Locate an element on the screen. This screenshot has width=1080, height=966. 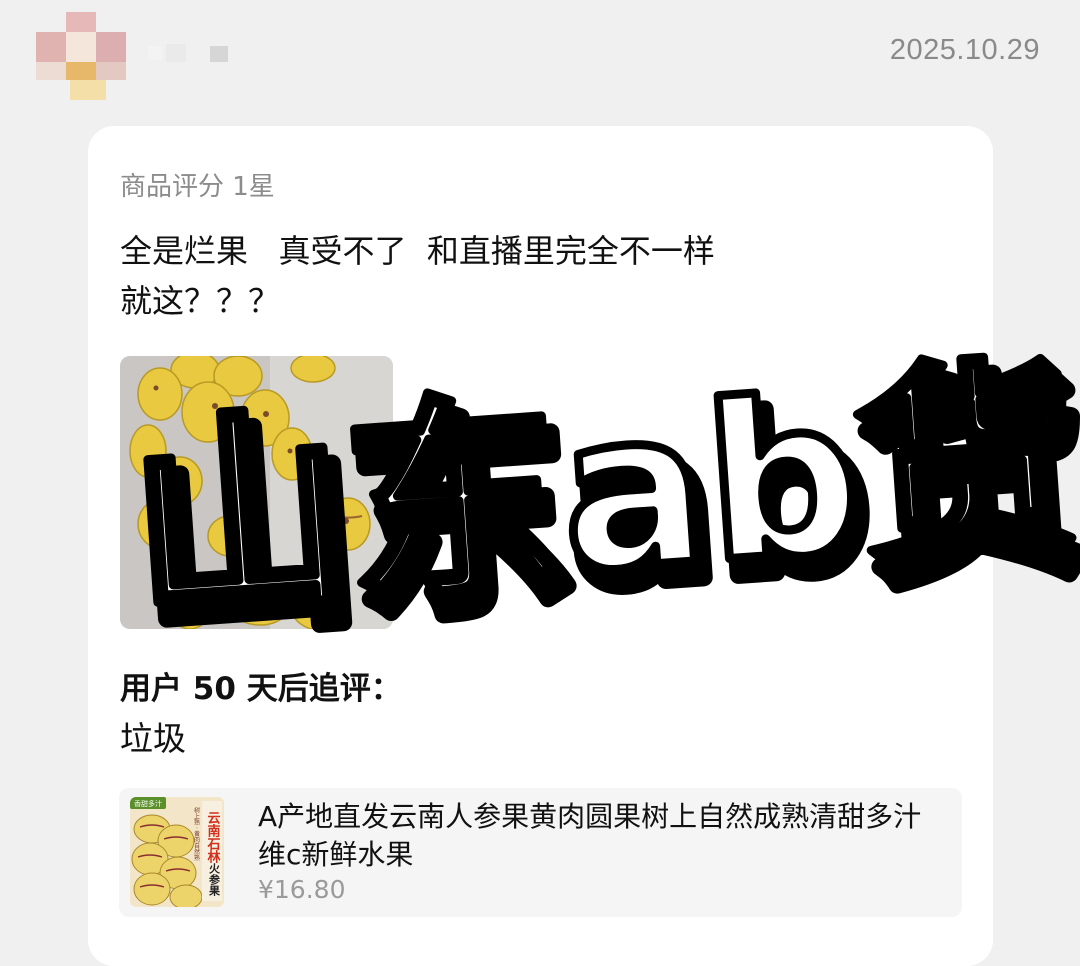
review-text: 全是烂果 真受不了 和直播里完全不一样 就这？？？ is located at coordinates (417, 276).